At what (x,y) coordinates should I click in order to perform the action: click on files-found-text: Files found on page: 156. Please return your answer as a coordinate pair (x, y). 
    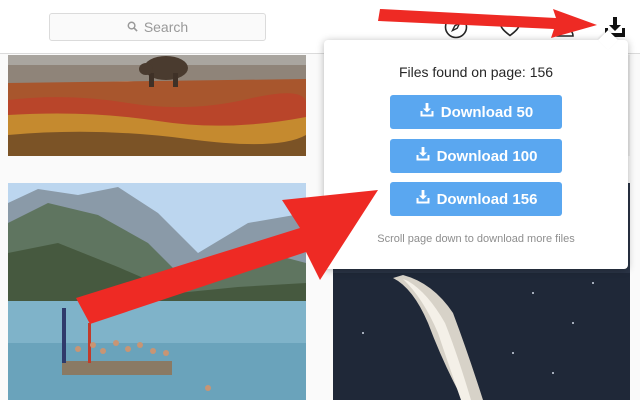
    Looking at the image, I should click on (476, 72).